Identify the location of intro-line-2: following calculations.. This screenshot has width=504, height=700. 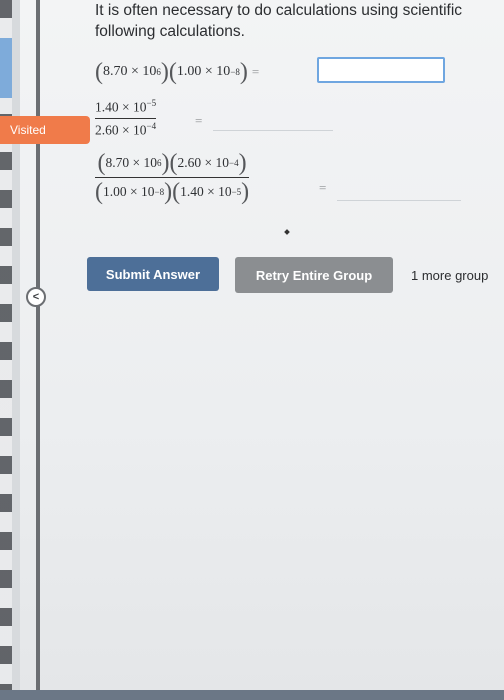
(170, 31).